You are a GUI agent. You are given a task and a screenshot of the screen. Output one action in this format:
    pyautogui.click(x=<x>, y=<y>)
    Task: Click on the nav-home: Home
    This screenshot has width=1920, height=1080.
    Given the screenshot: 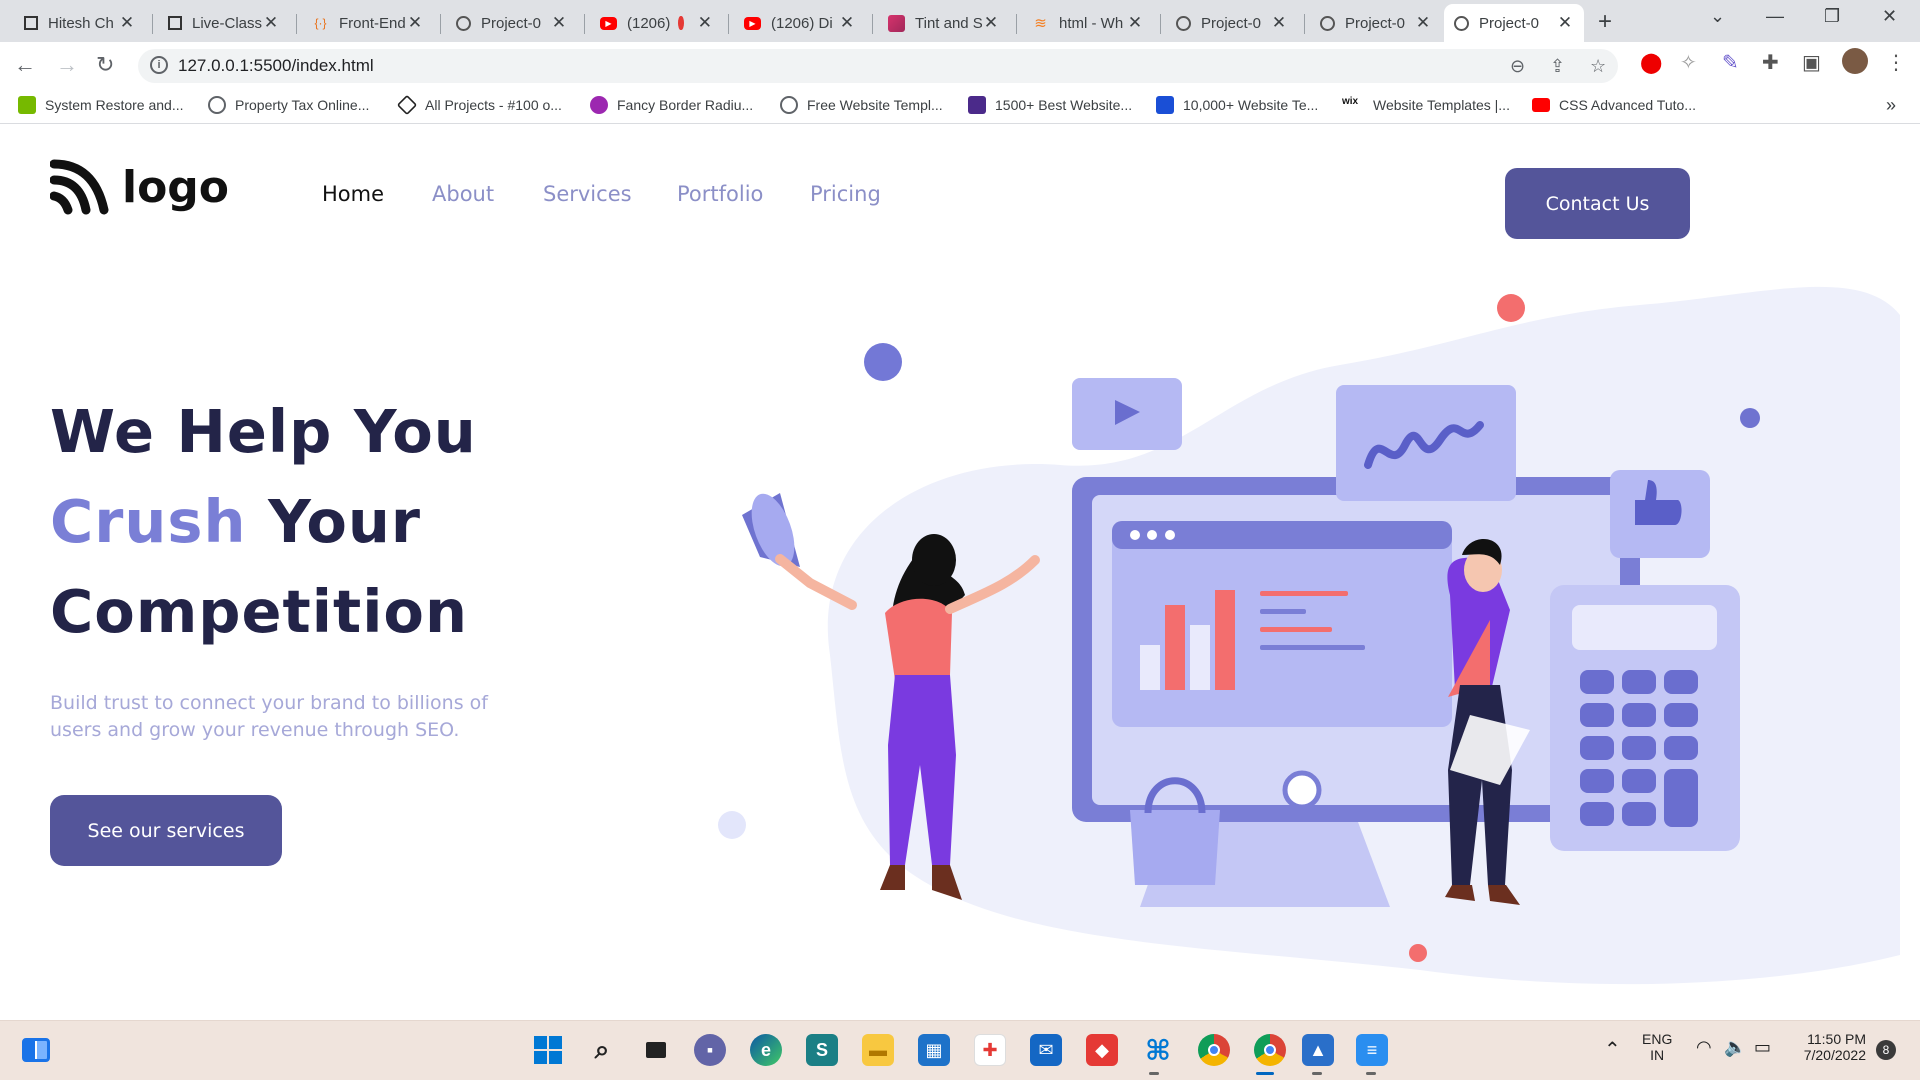 What is the action you would take?
    pyautogui.click(x=353, y=194)
    